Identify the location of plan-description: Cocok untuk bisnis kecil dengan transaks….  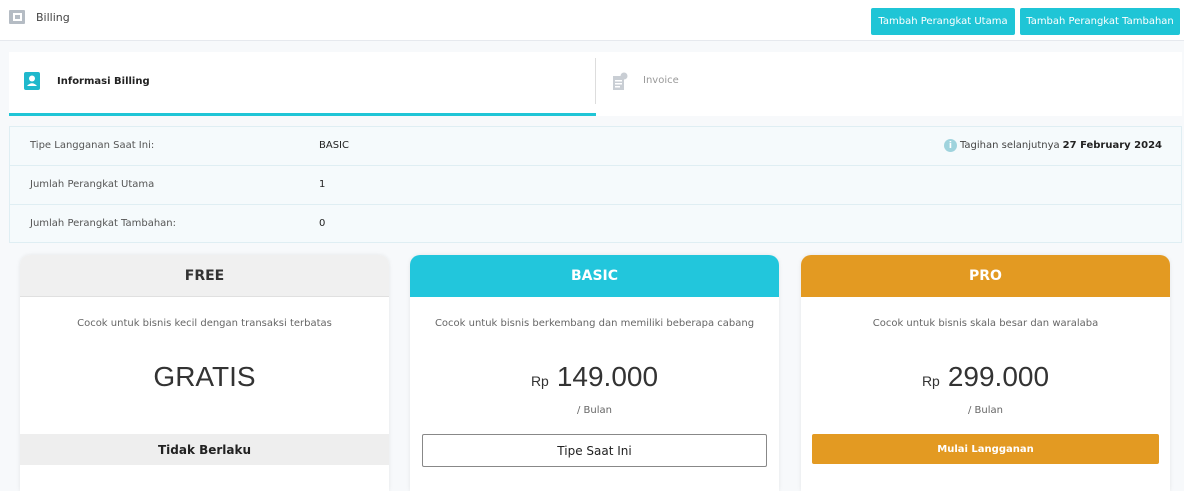
(204, 323).